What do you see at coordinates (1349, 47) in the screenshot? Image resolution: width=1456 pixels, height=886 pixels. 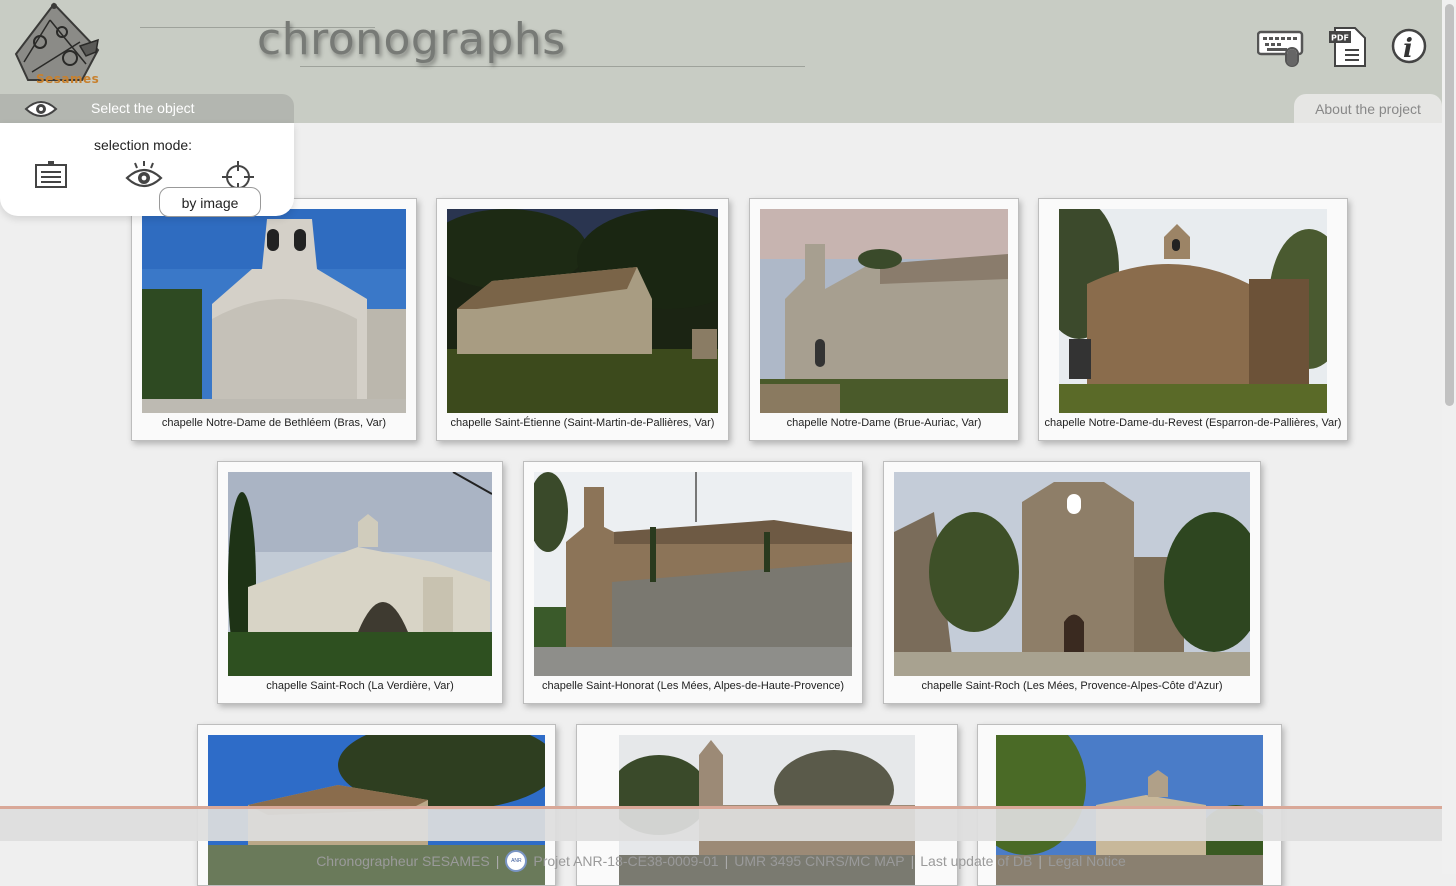 I see `pdf-icon: PDF` at bounding box center [1349, 47].